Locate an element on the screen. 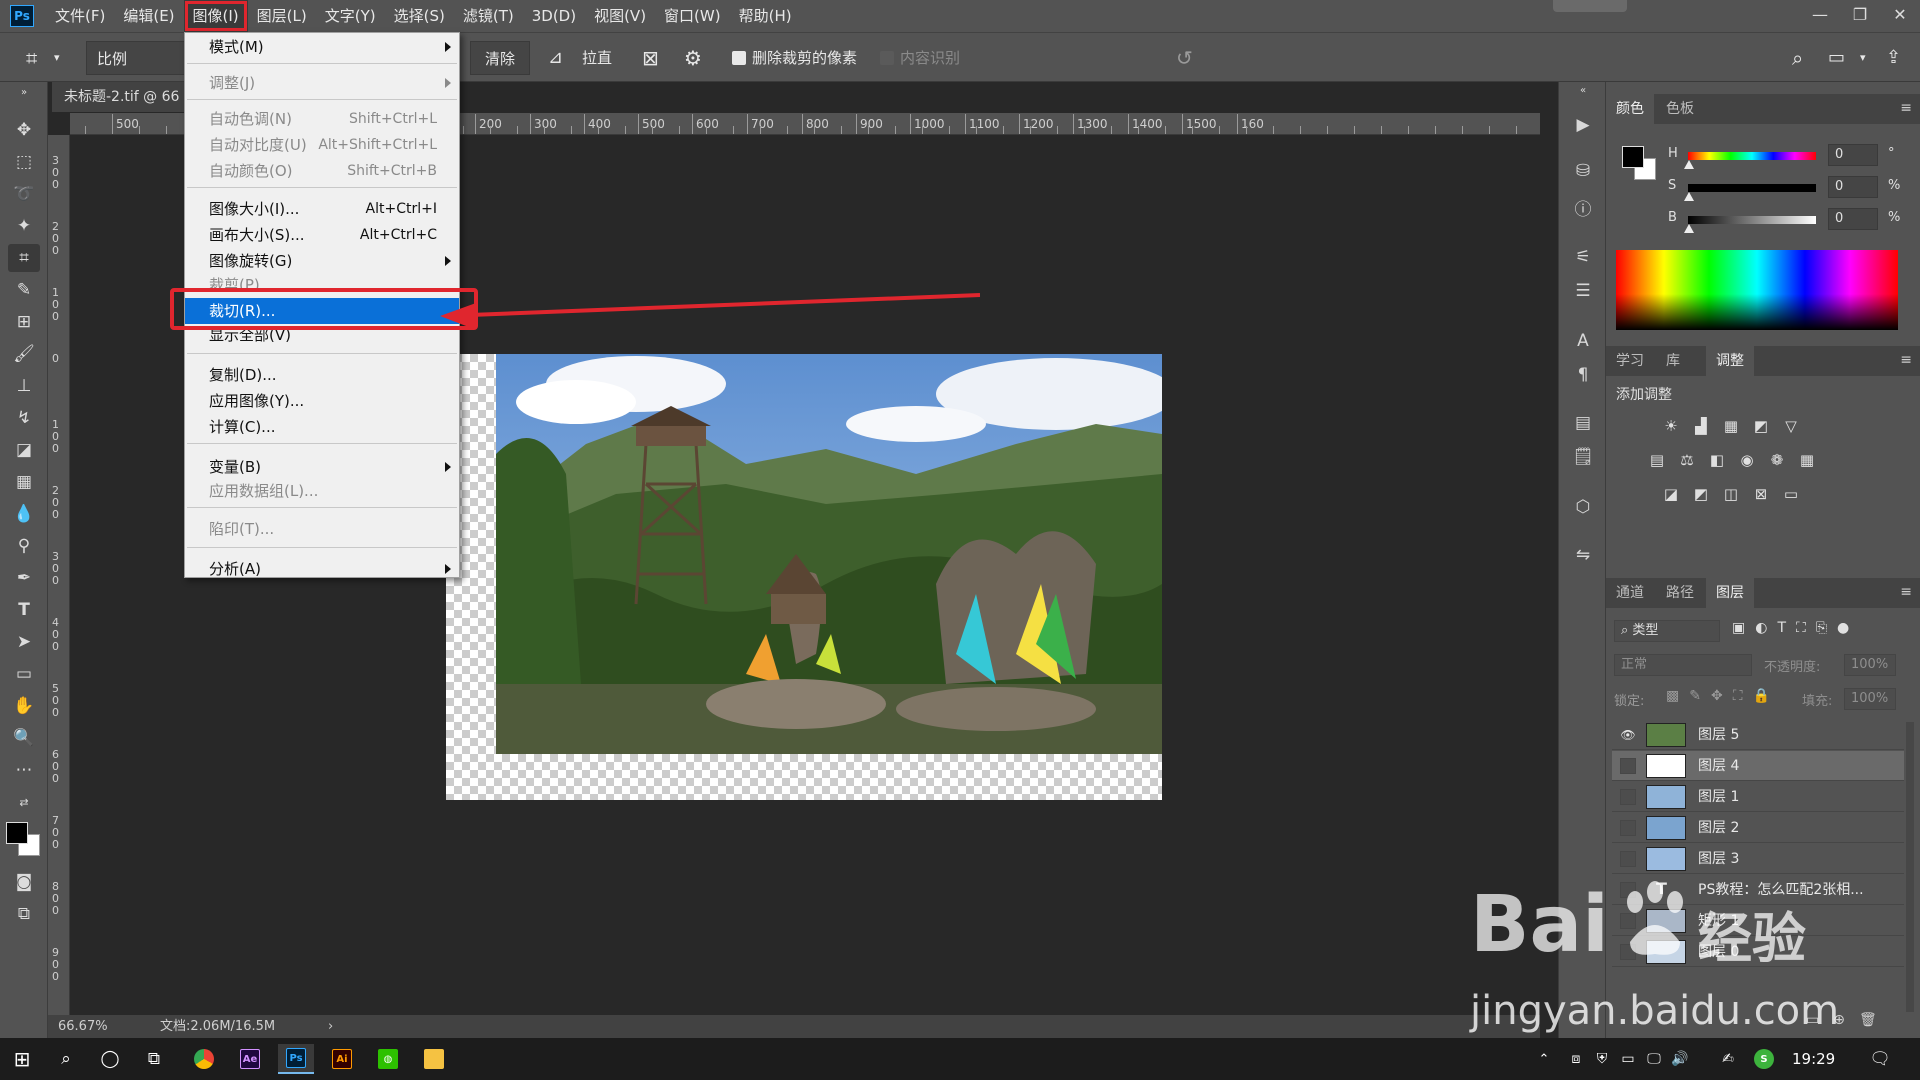 Image resolution: width=1920 pixels, height=1080 pixels. swap-colors-icon: ⇄ is located at coordinates (24, 802).